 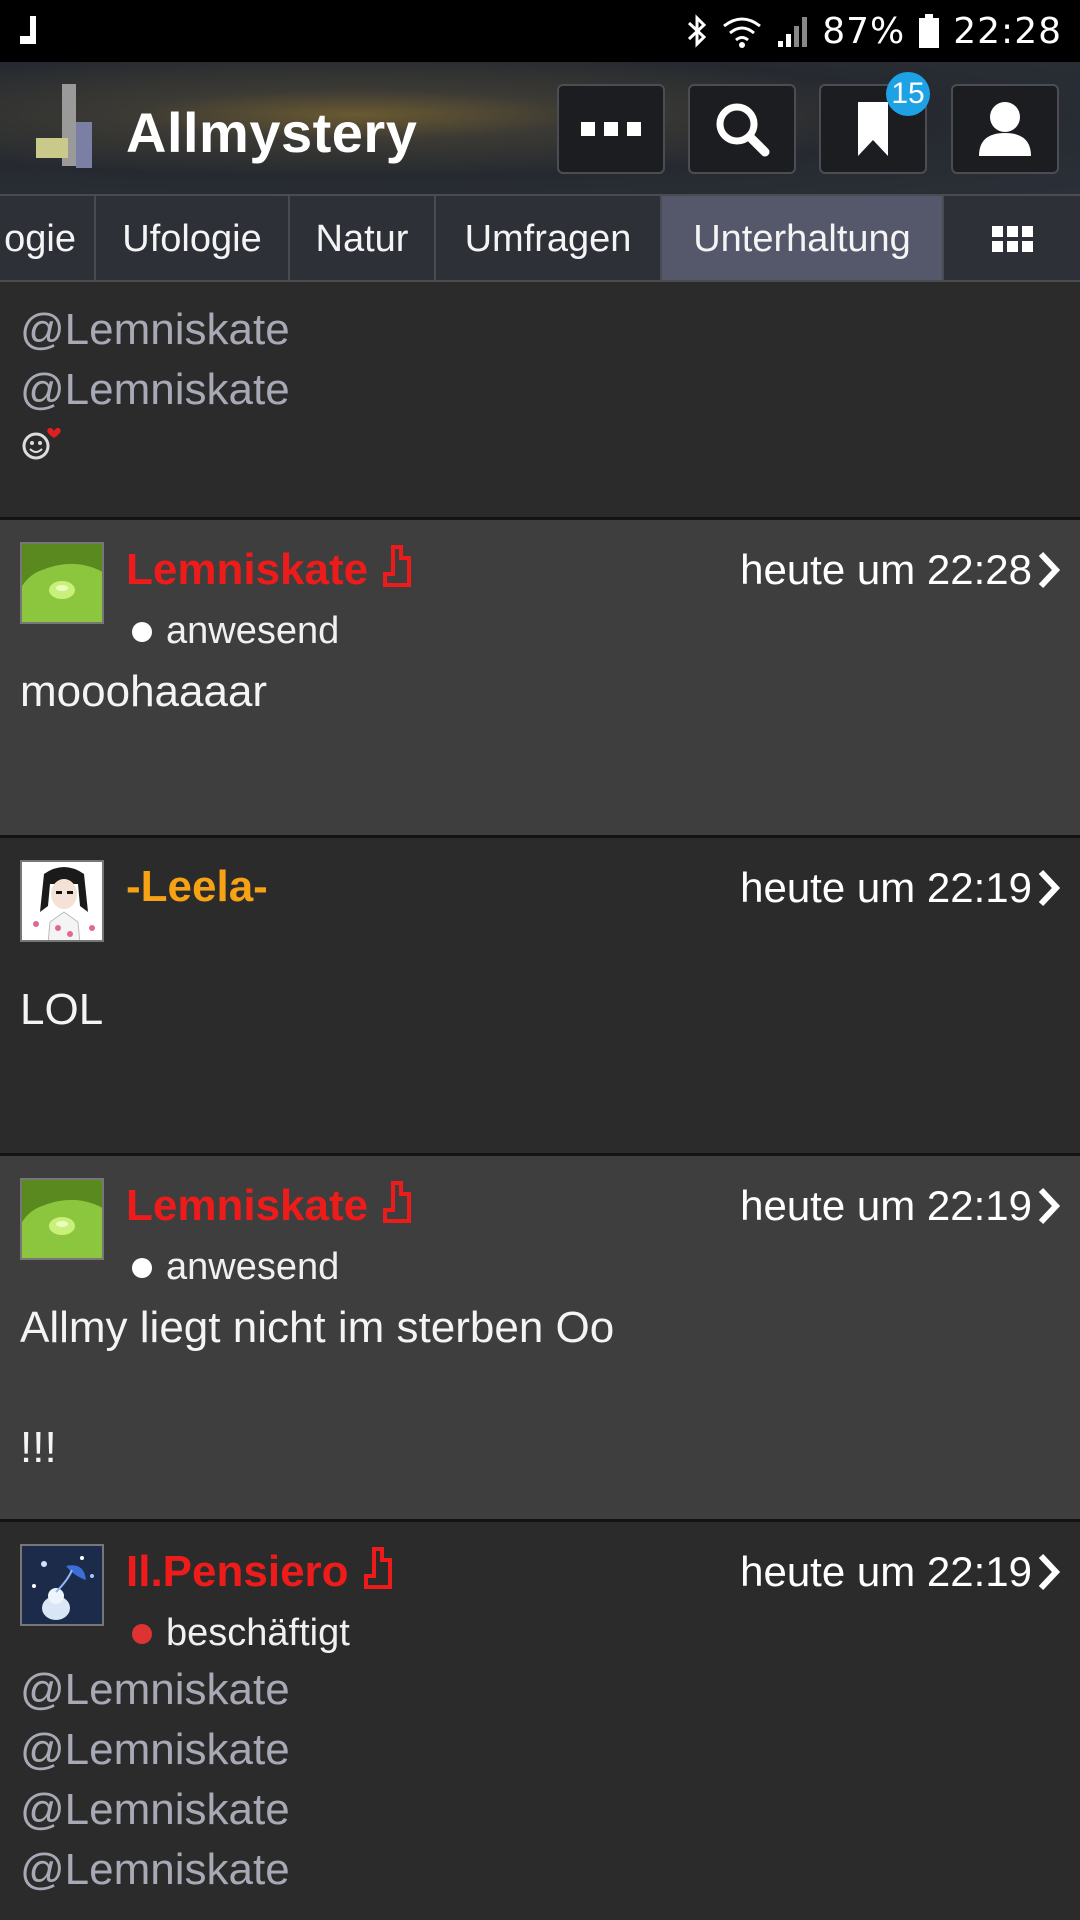 I want to click on allmystery-notification-icon, so click(x=28, y=30).